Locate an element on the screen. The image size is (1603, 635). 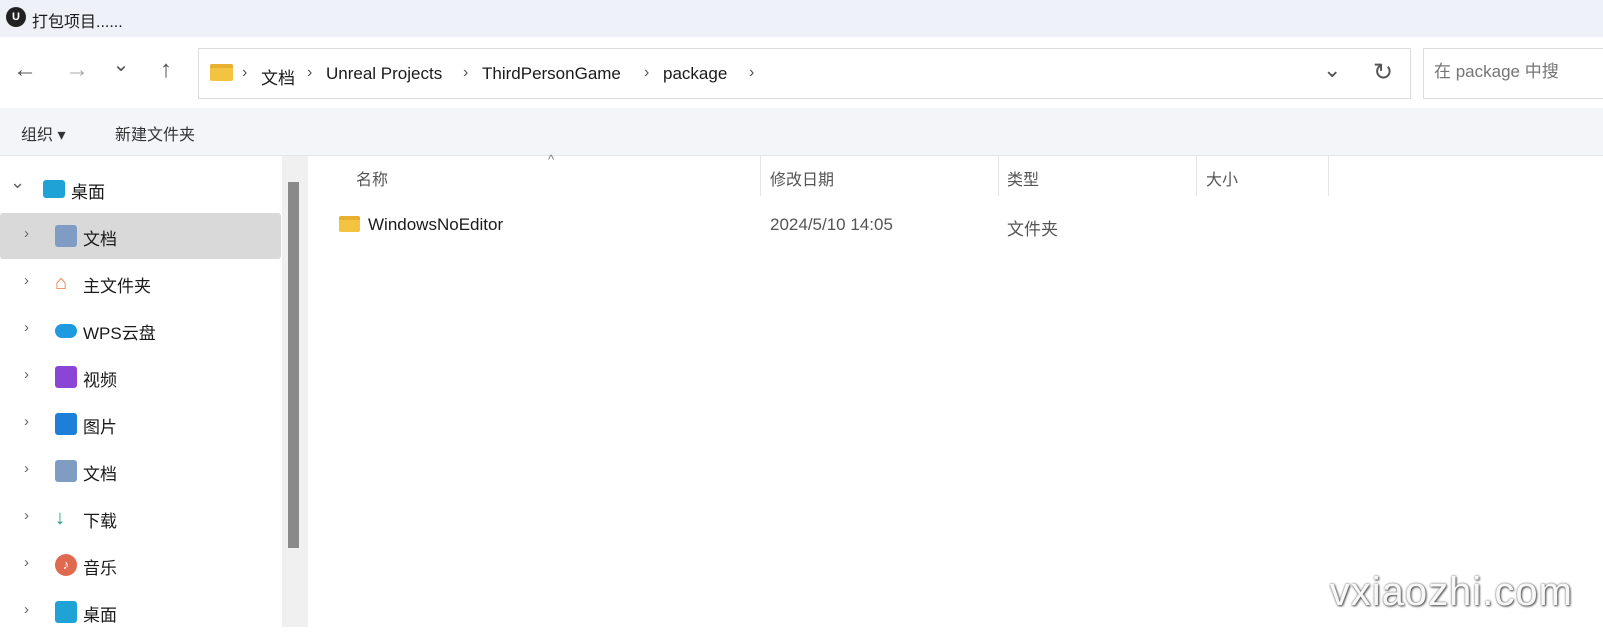
sidebar-item: › ♪ 音乐 is located at coordinates (140, 565).